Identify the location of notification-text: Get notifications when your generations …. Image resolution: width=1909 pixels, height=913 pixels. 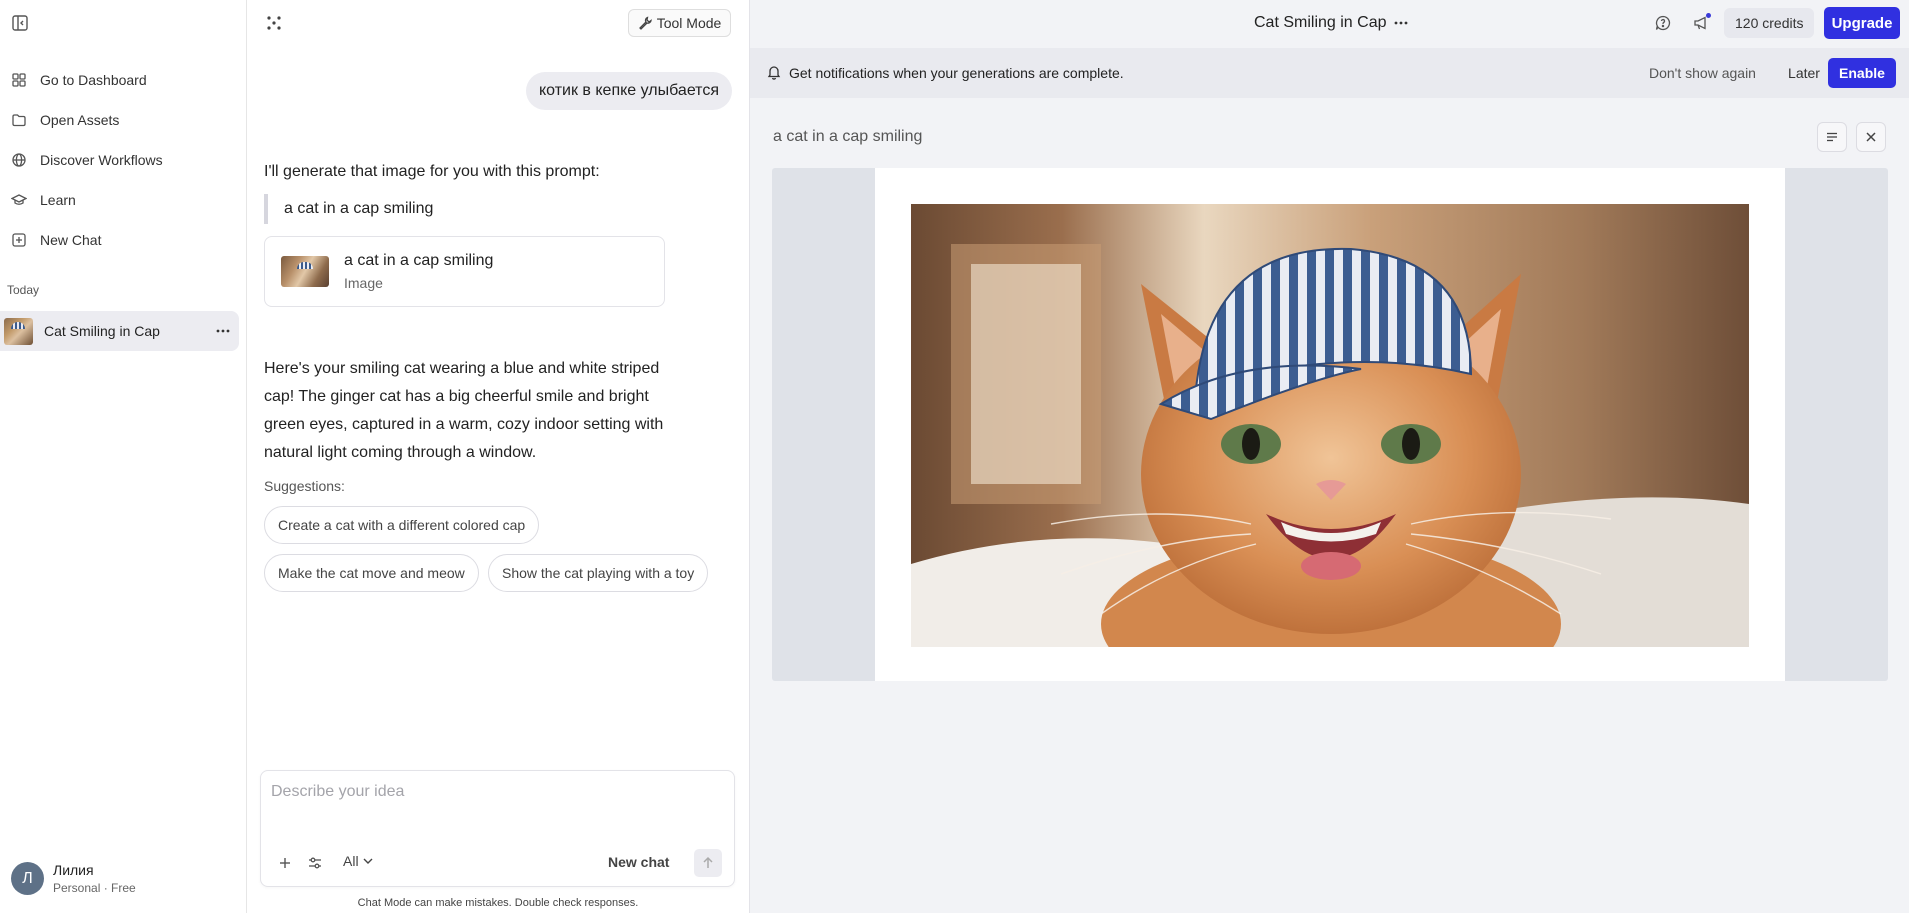
(956, 73).